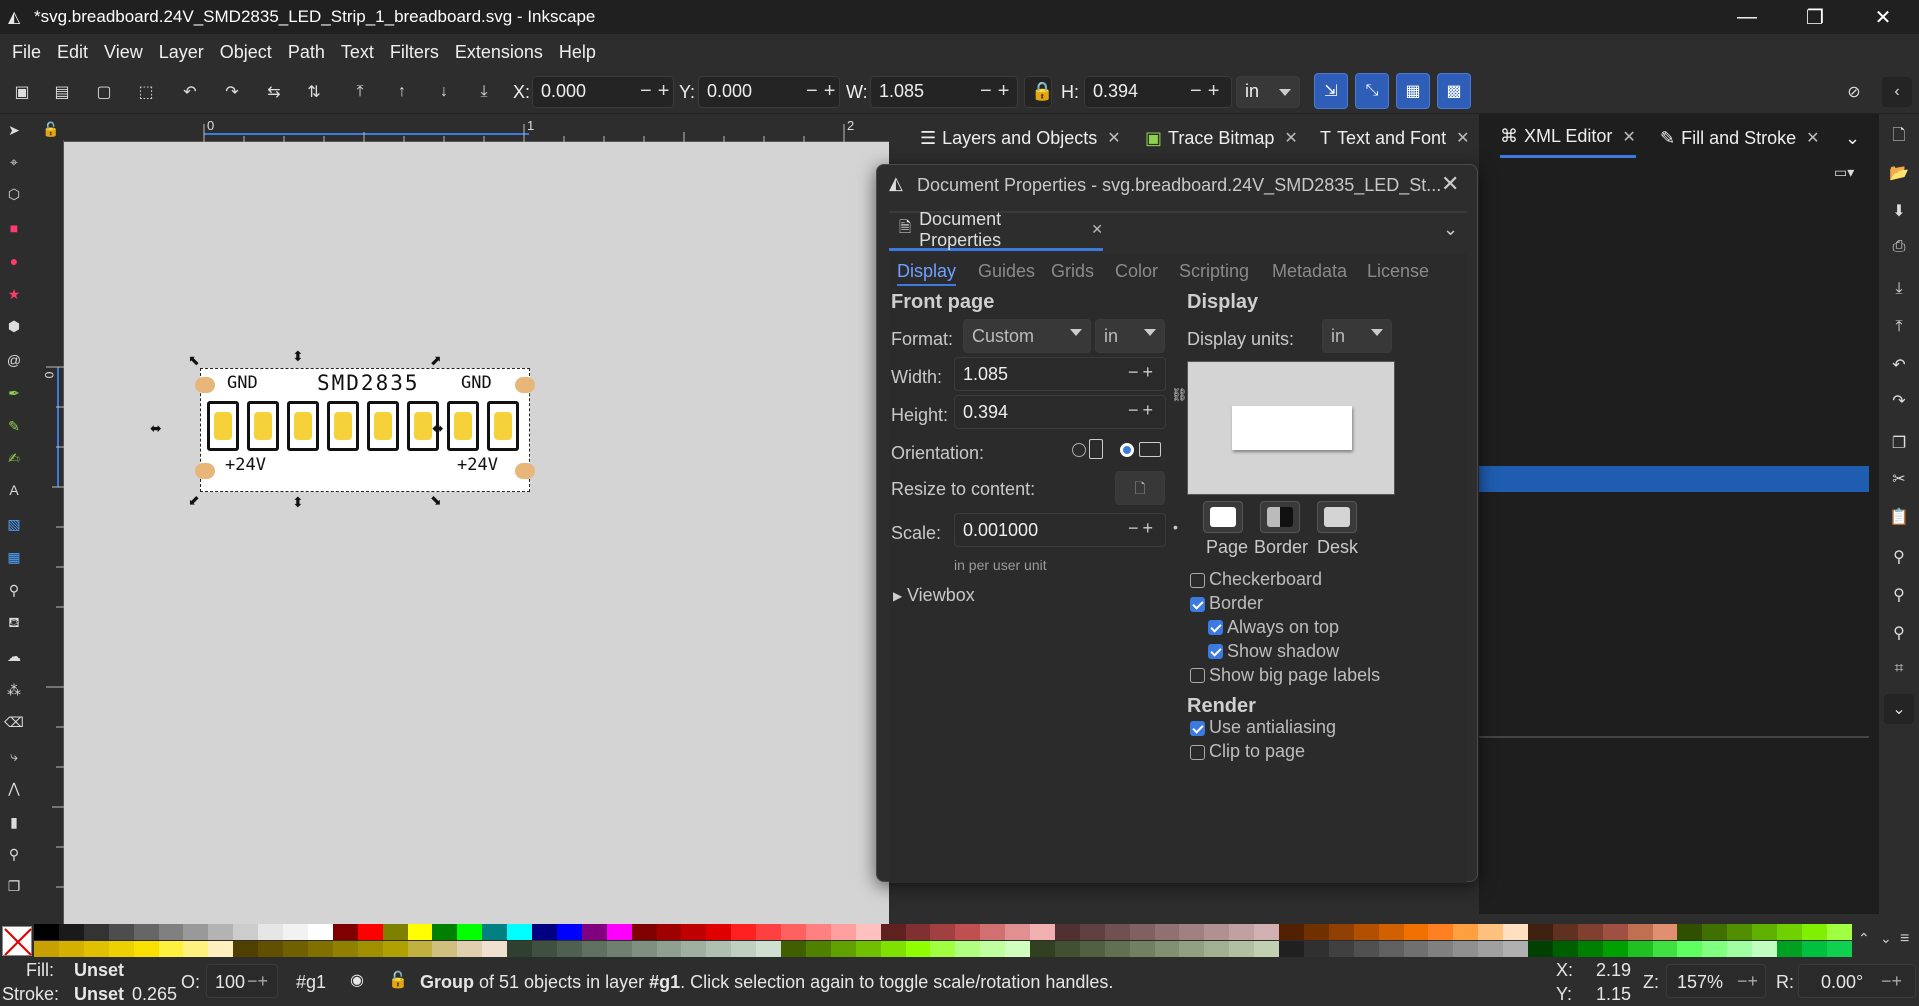 This screenshot has height=1006, width=1919. I want to click on stroke-width: 0.265, so click(154, 994).